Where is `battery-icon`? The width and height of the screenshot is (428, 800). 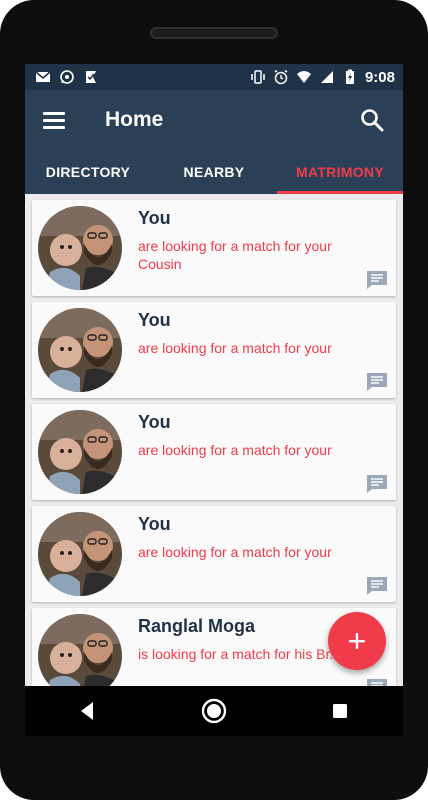 battery-icon is located at coordinates (349, 76).